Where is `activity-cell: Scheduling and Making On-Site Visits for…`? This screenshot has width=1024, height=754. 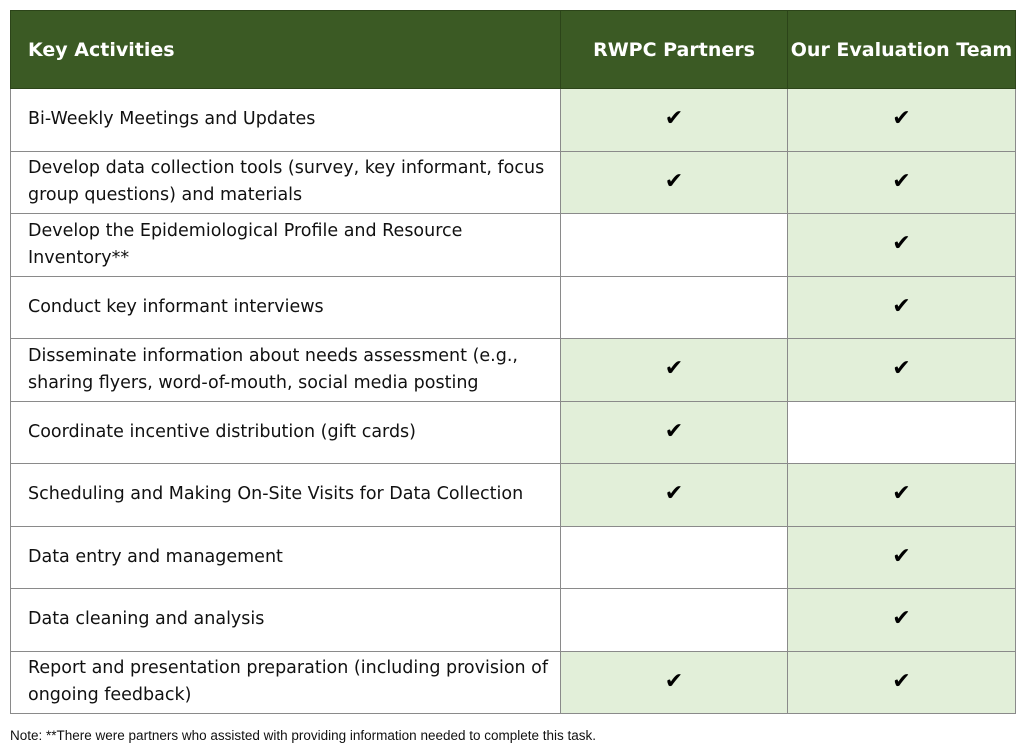 activity-cell: Scheduling and Making On-Site Visits for… is located at coordinates (285, 495).